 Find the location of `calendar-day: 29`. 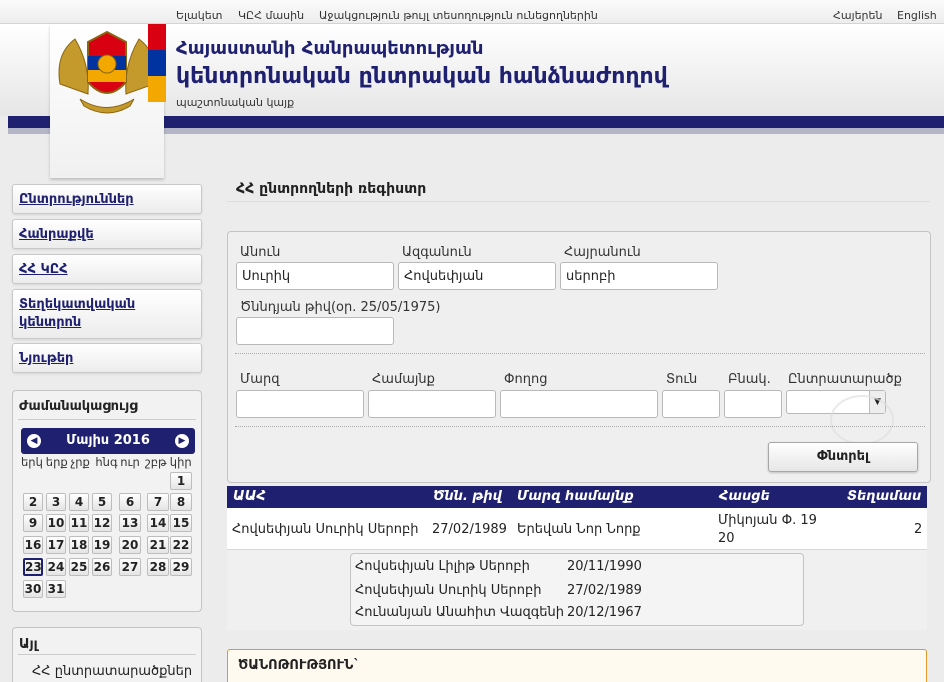

calendar-day: 29 is located at coordinates (181, 567).